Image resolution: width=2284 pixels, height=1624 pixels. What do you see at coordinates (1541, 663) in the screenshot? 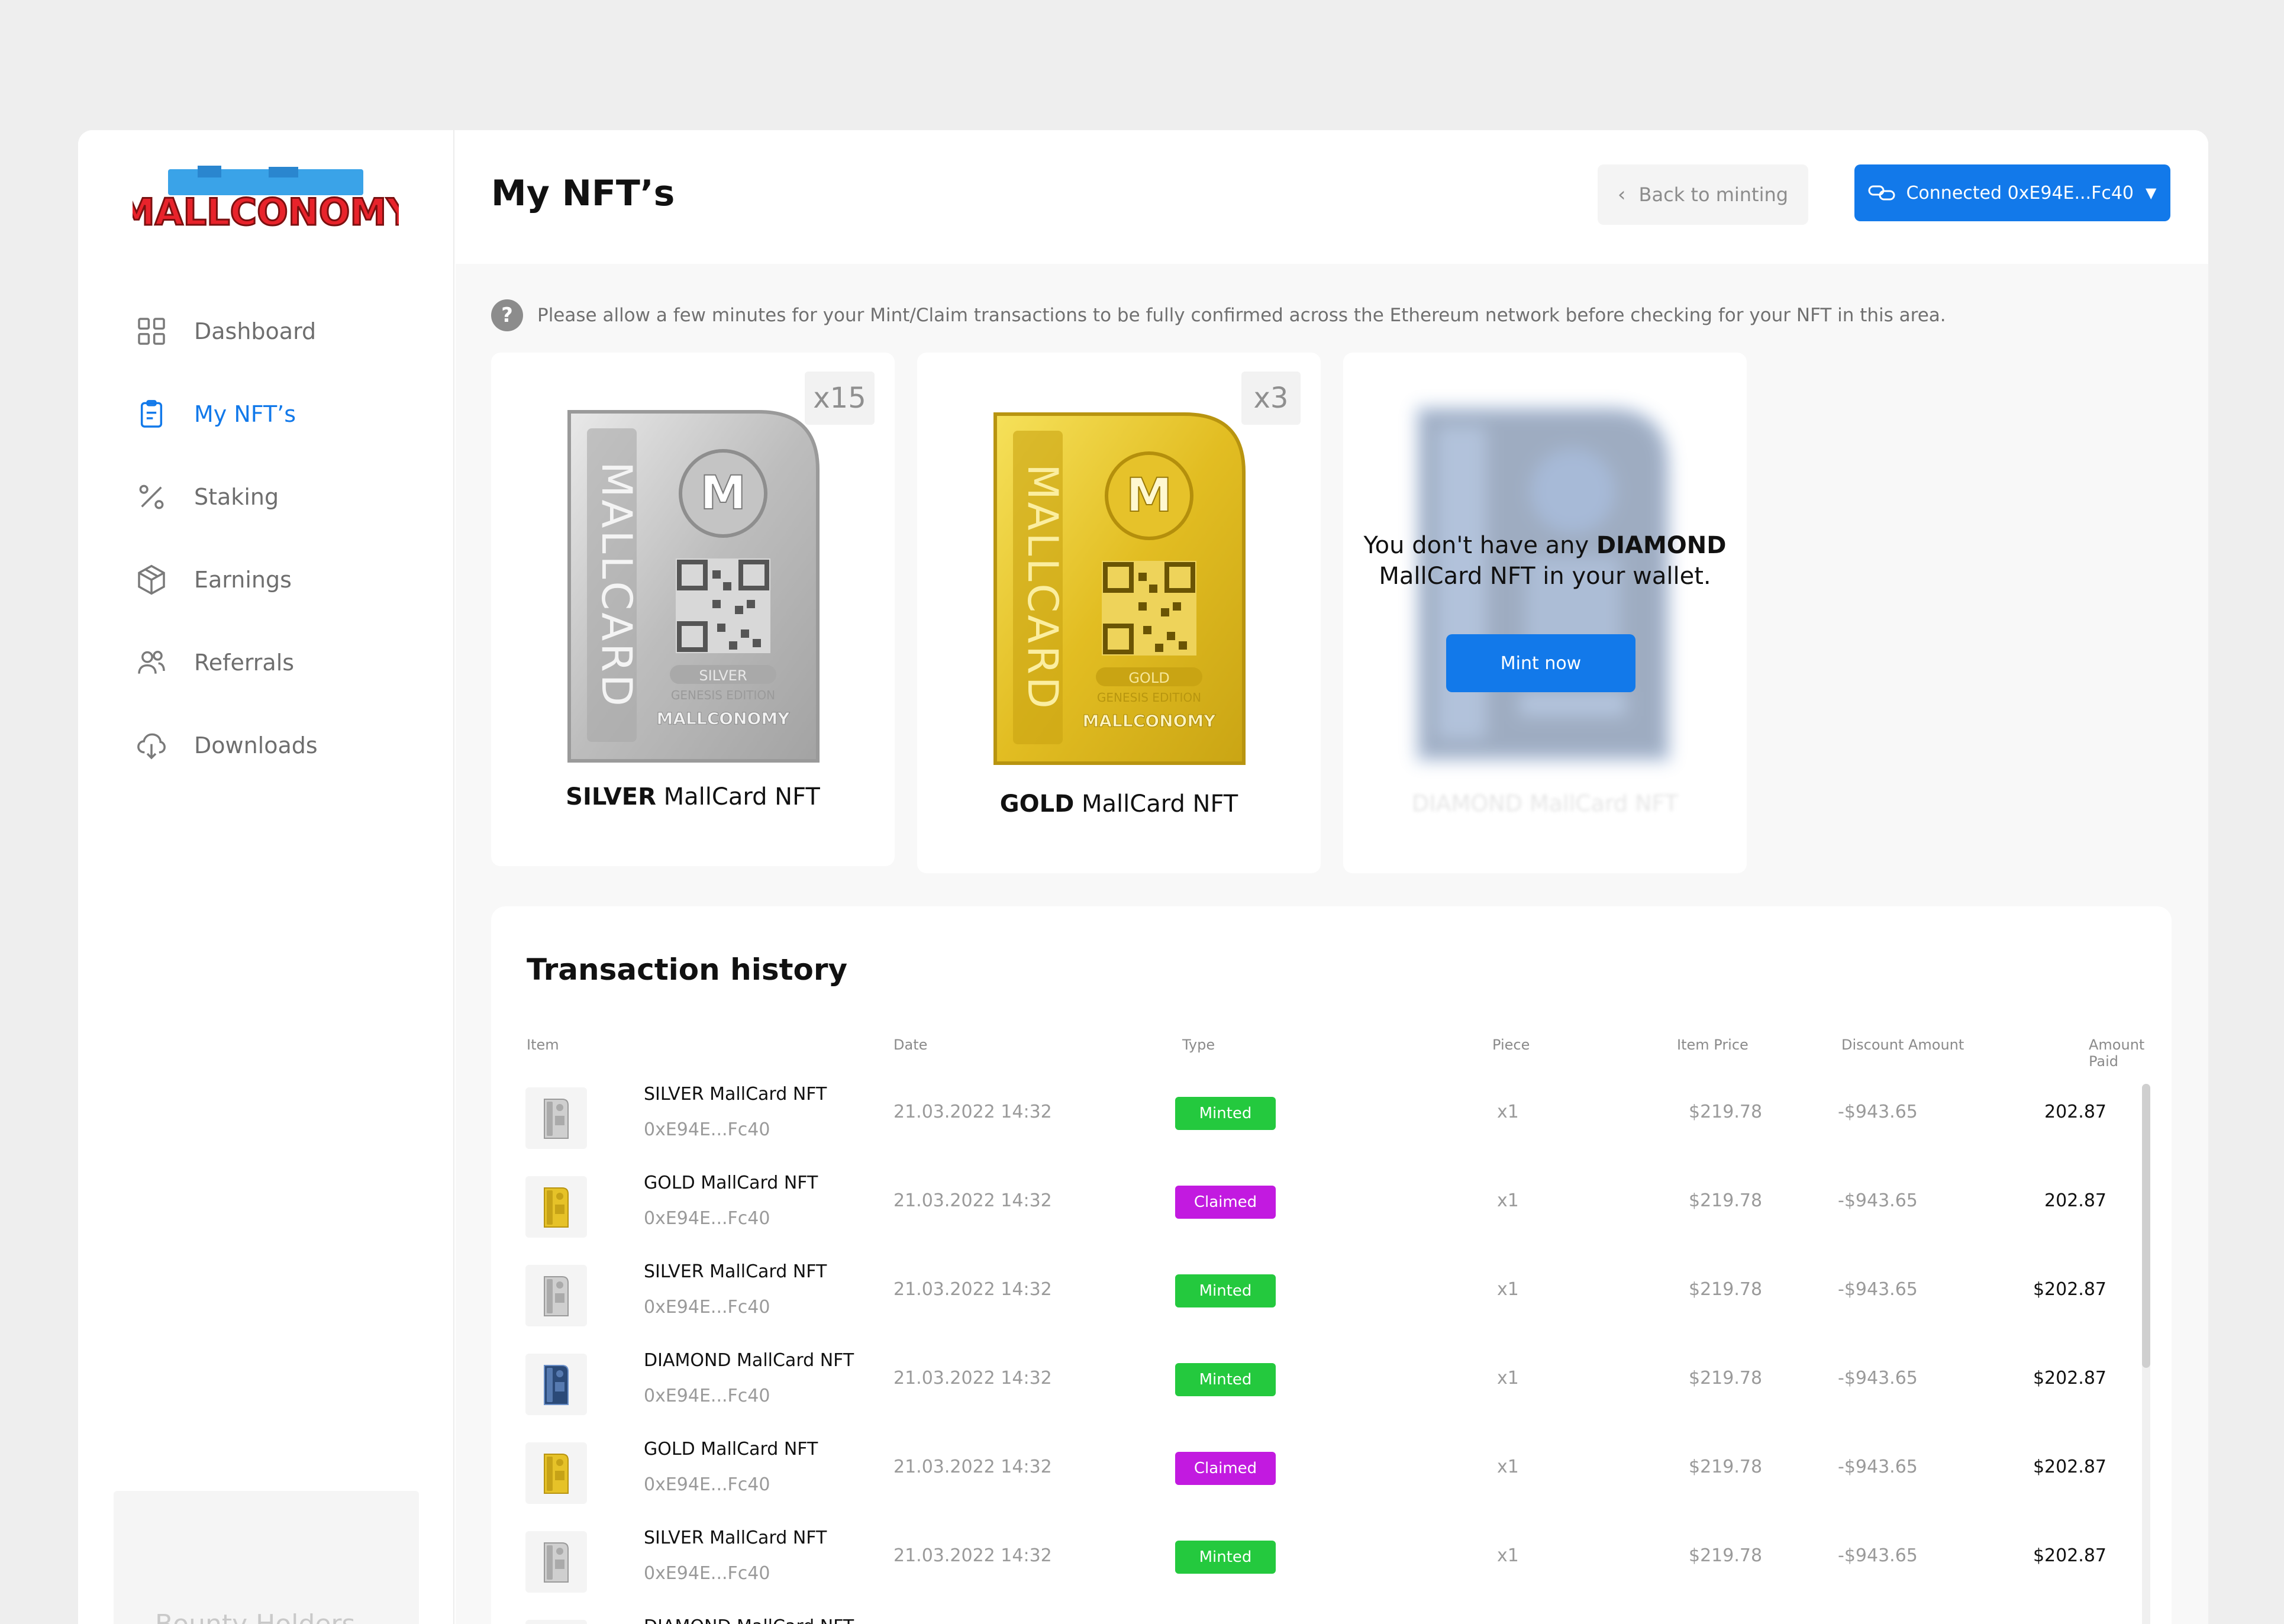
I see `mint-now-button: Mint now` at bounding box center [1541, 663].